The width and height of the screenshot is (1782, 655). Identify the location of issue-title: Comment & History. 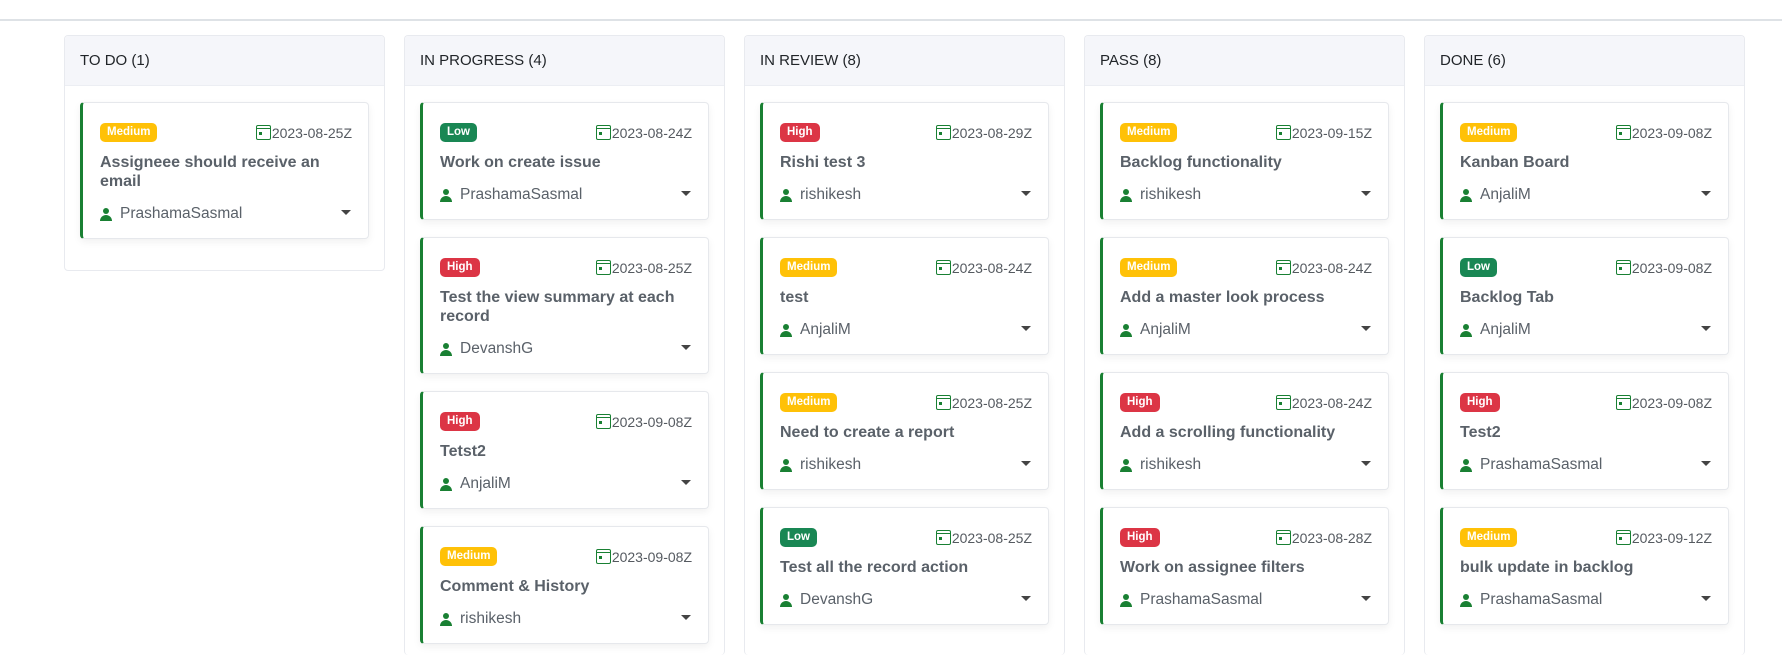
(566, 586).